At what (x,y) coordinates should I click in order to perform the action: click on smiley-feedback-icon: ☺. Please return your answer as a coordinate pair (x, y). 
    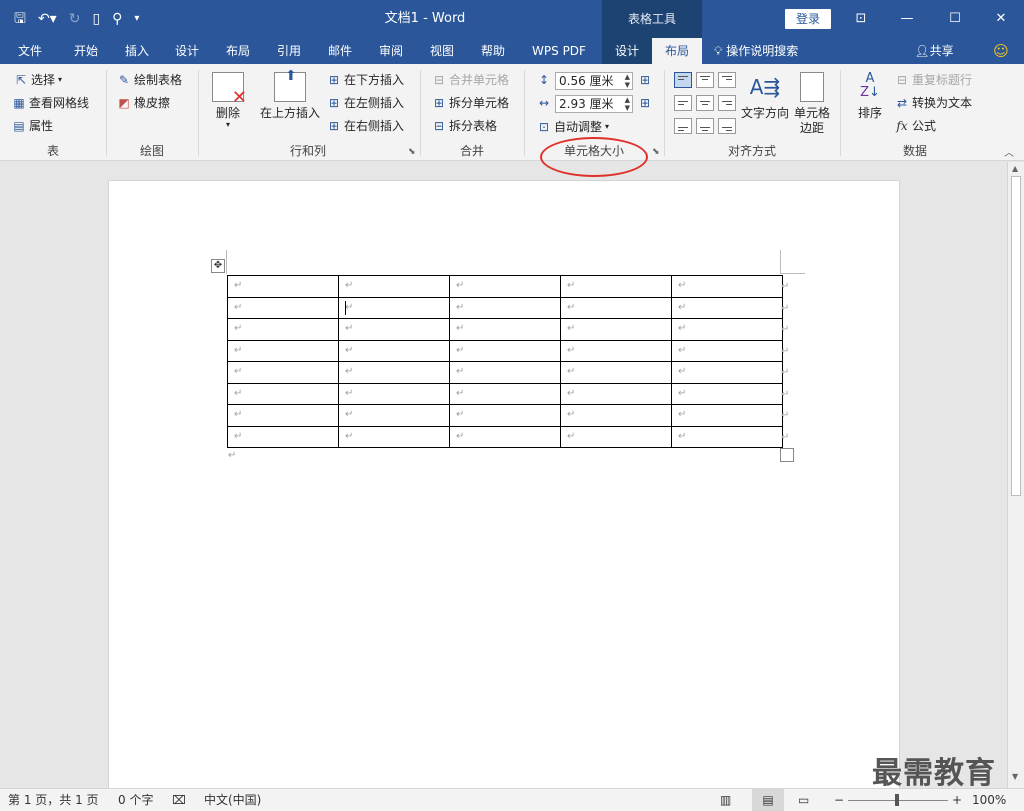
    Looking at the image, I should click on (1001, 51).